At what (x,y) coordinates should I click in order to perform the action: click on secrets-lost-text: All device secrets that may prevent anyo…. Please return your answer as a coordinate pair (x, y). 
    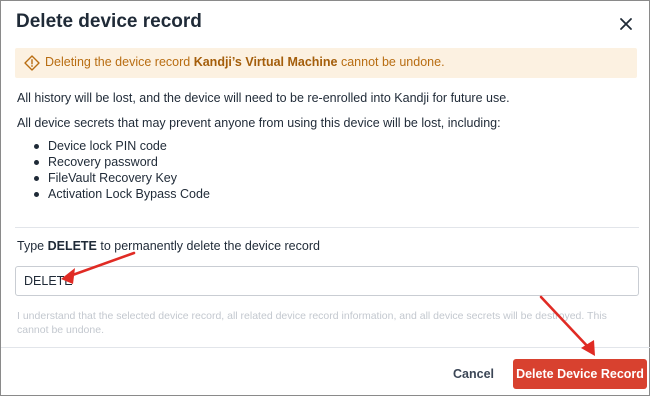
    Looking at the image, I should click on (259, 123).